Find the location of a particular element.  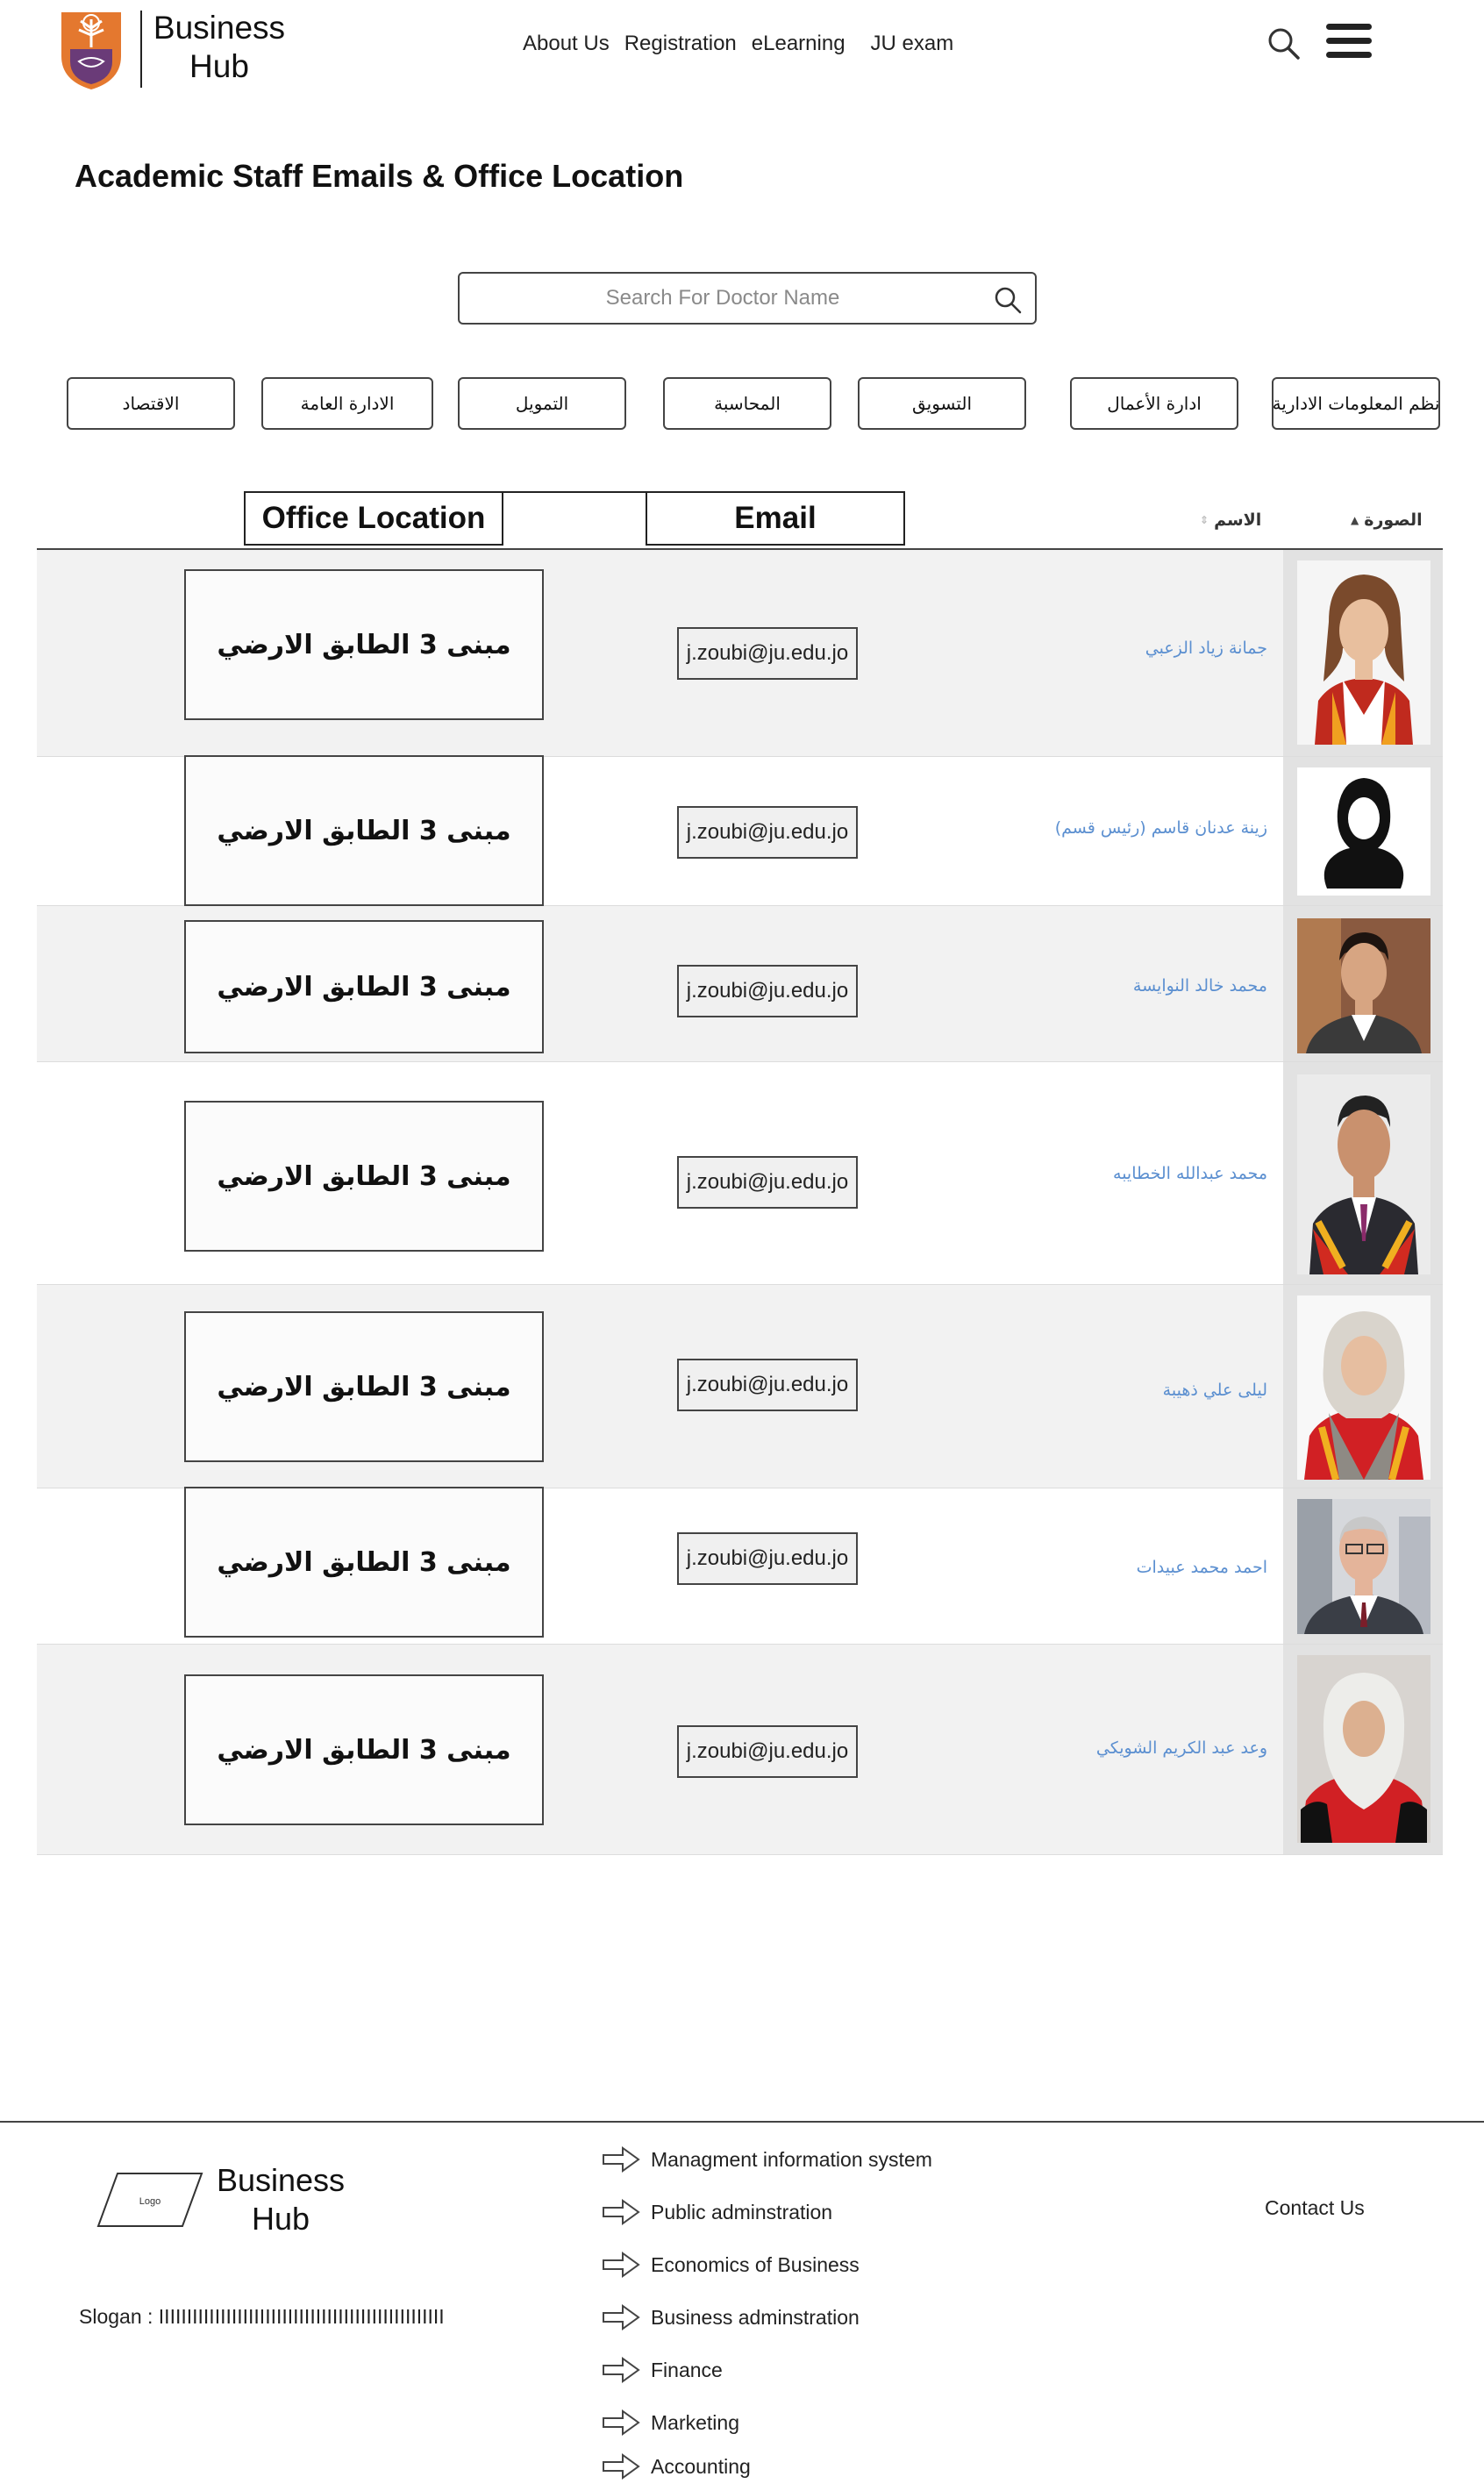

footer-logo: Logo is located at coordinates (149, 2200).